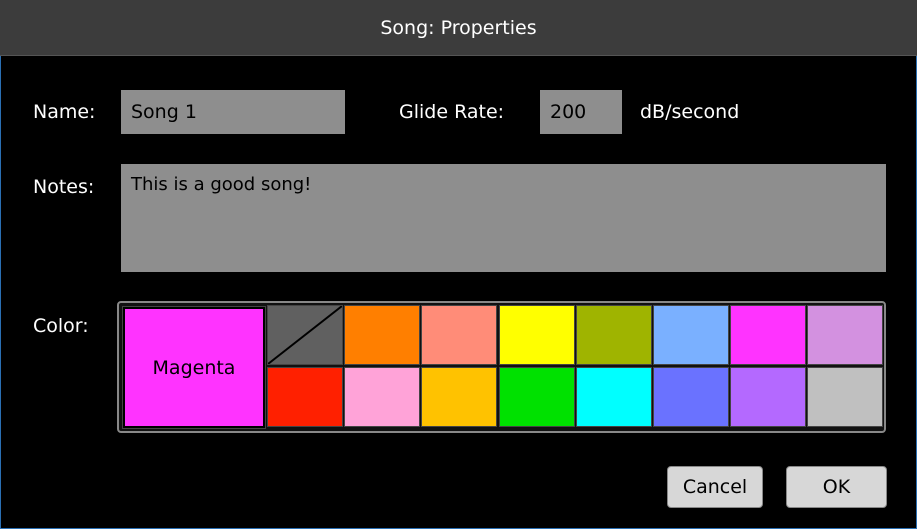 The height and width of the screenshot is (529, 917). I want to click on glide-rate-field: 200, so click(581, 112).